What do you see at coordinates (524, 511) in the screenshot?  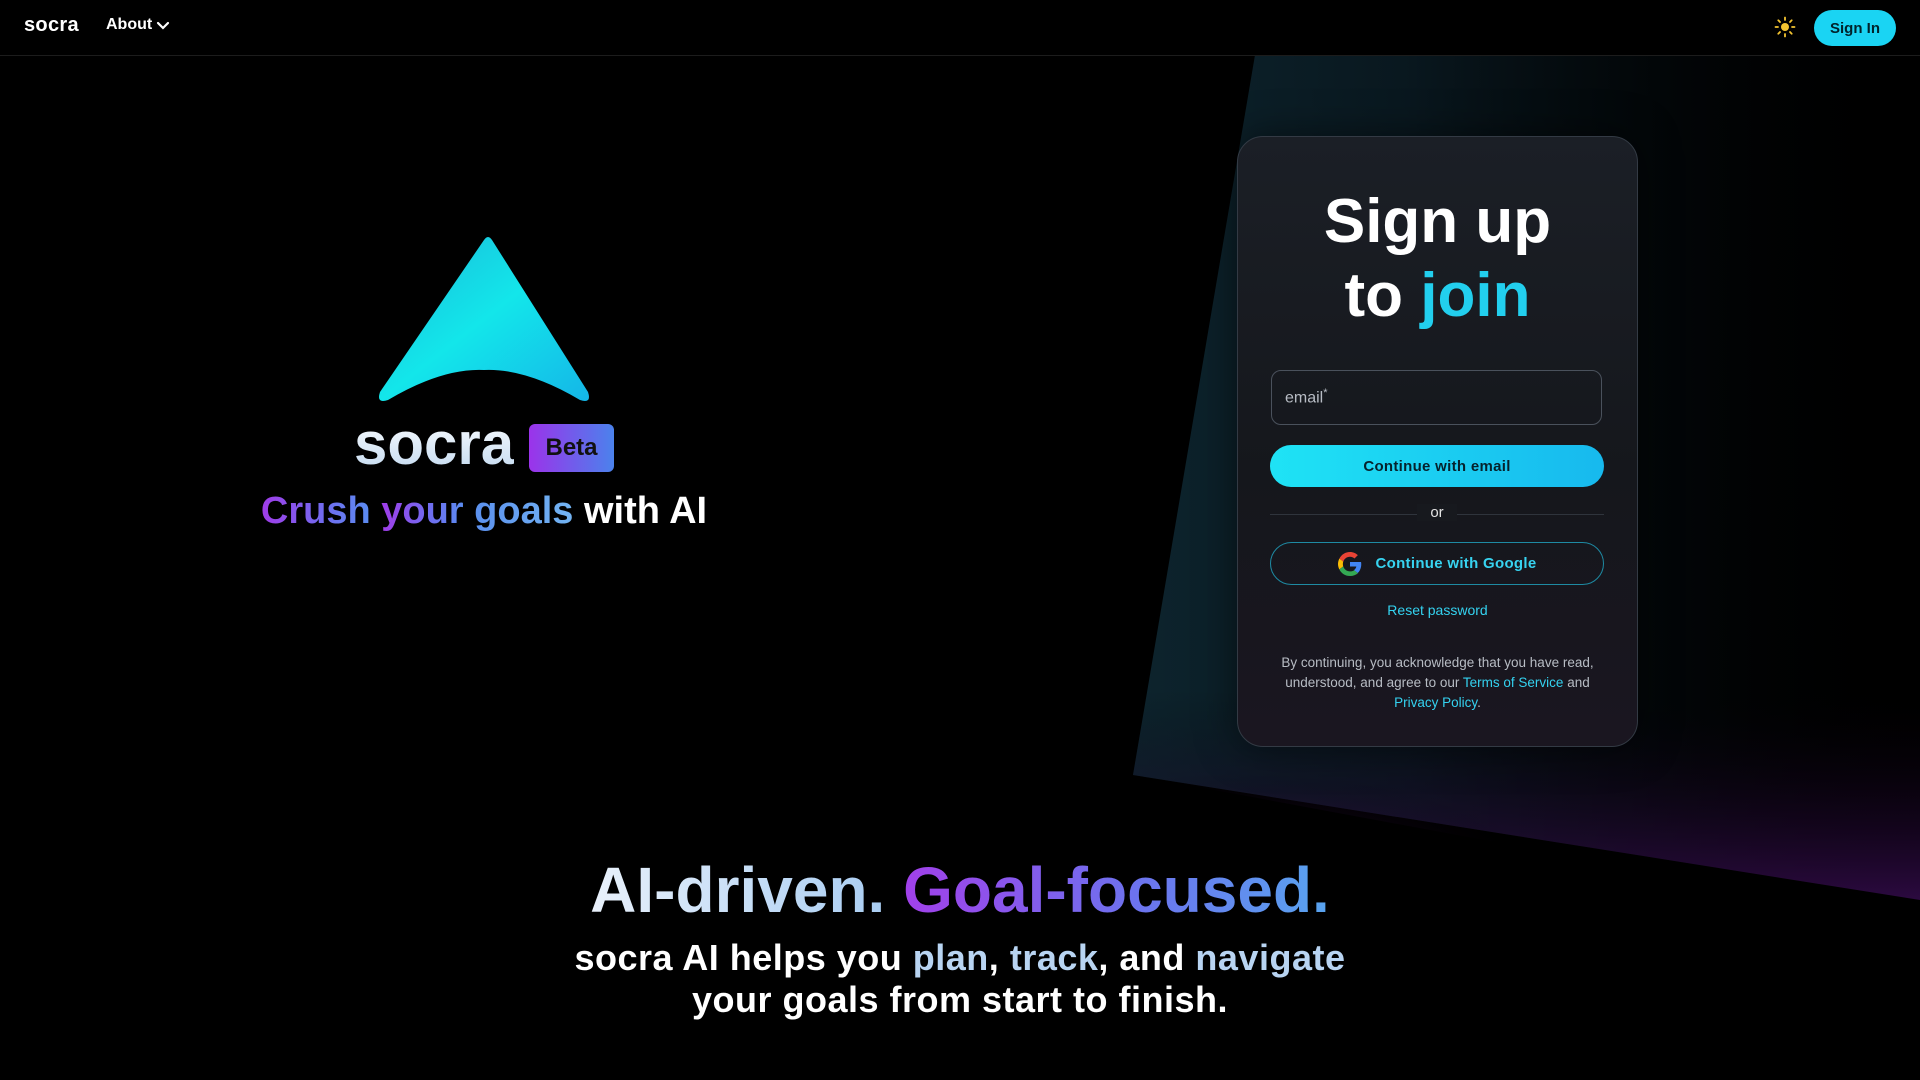 I see `tagline-goals: goals` at bounding box center [524, 511].